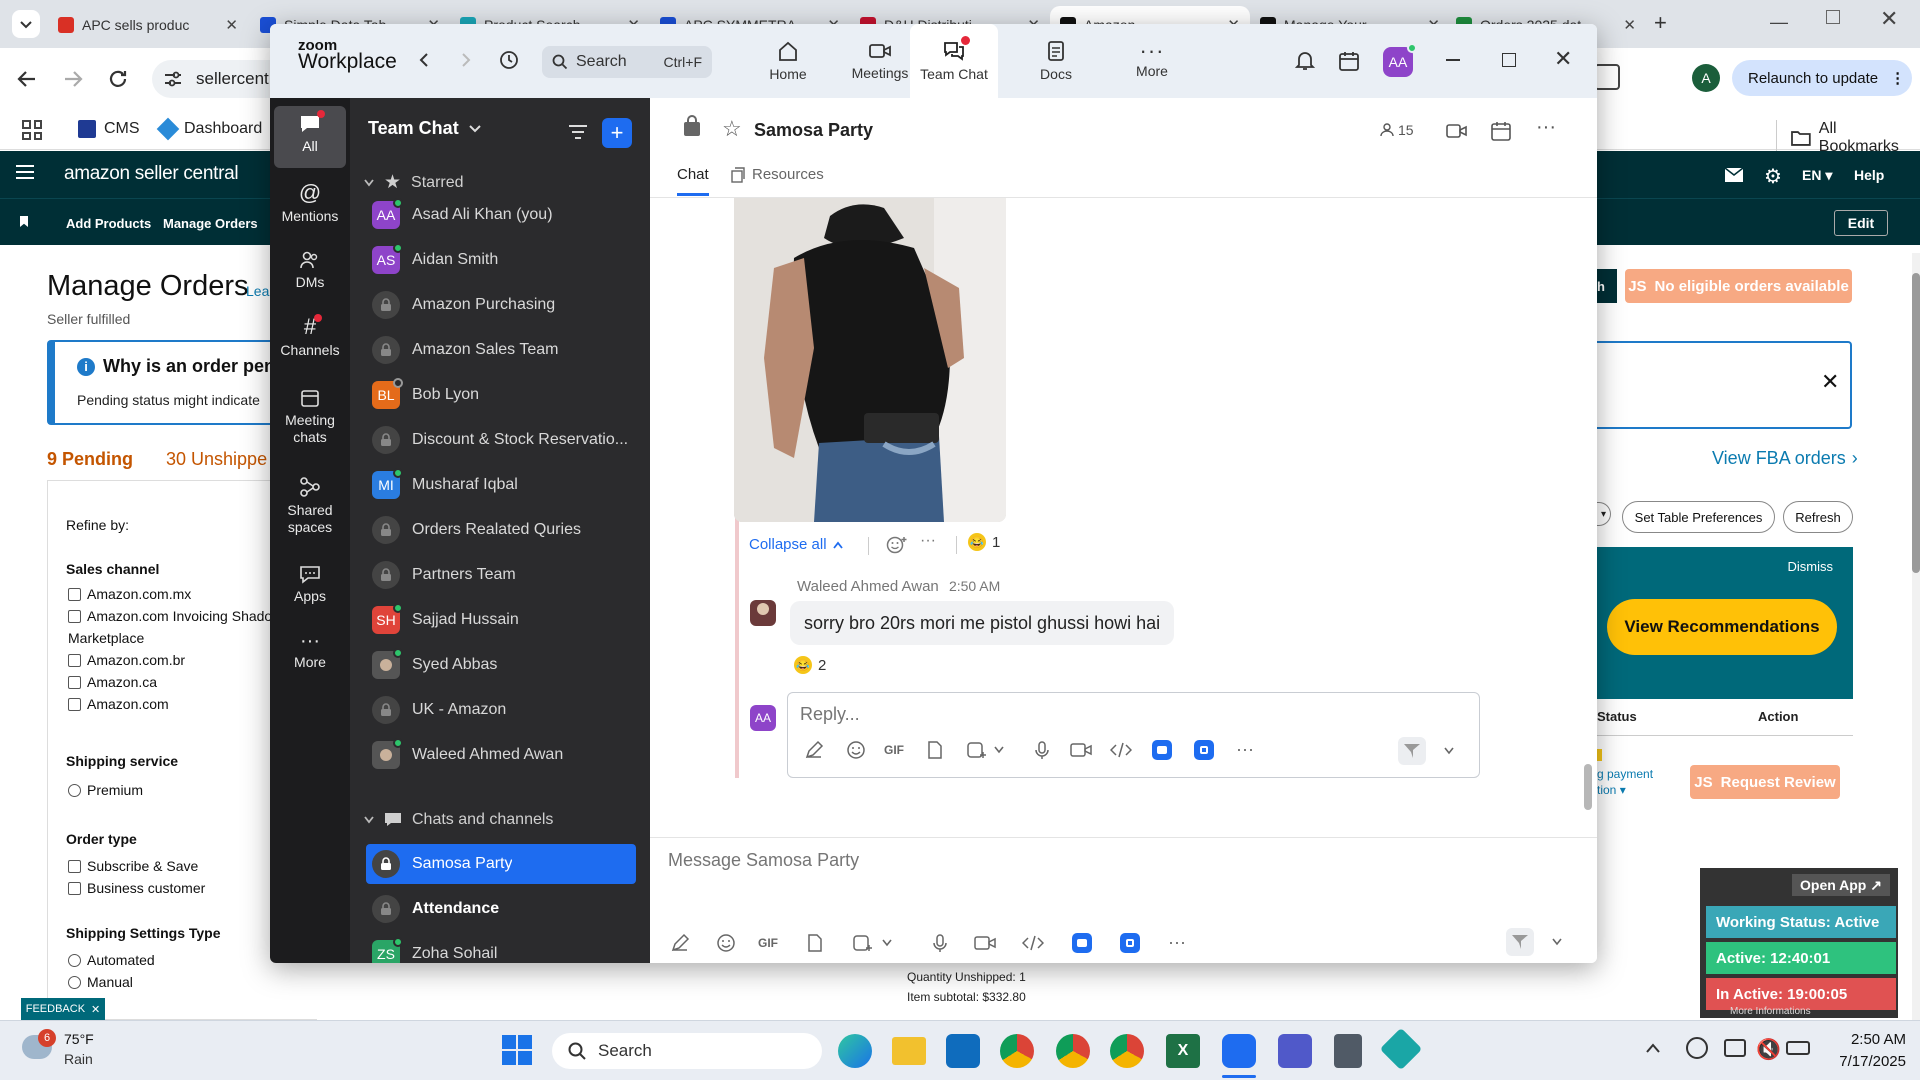 The height and width of the screenshot is (1080, 1920). What do you see at coordinates (627, 62) in the screenshot?
I see `zoom-search: Search Ctrl+F` at bounding box center [627, 62].